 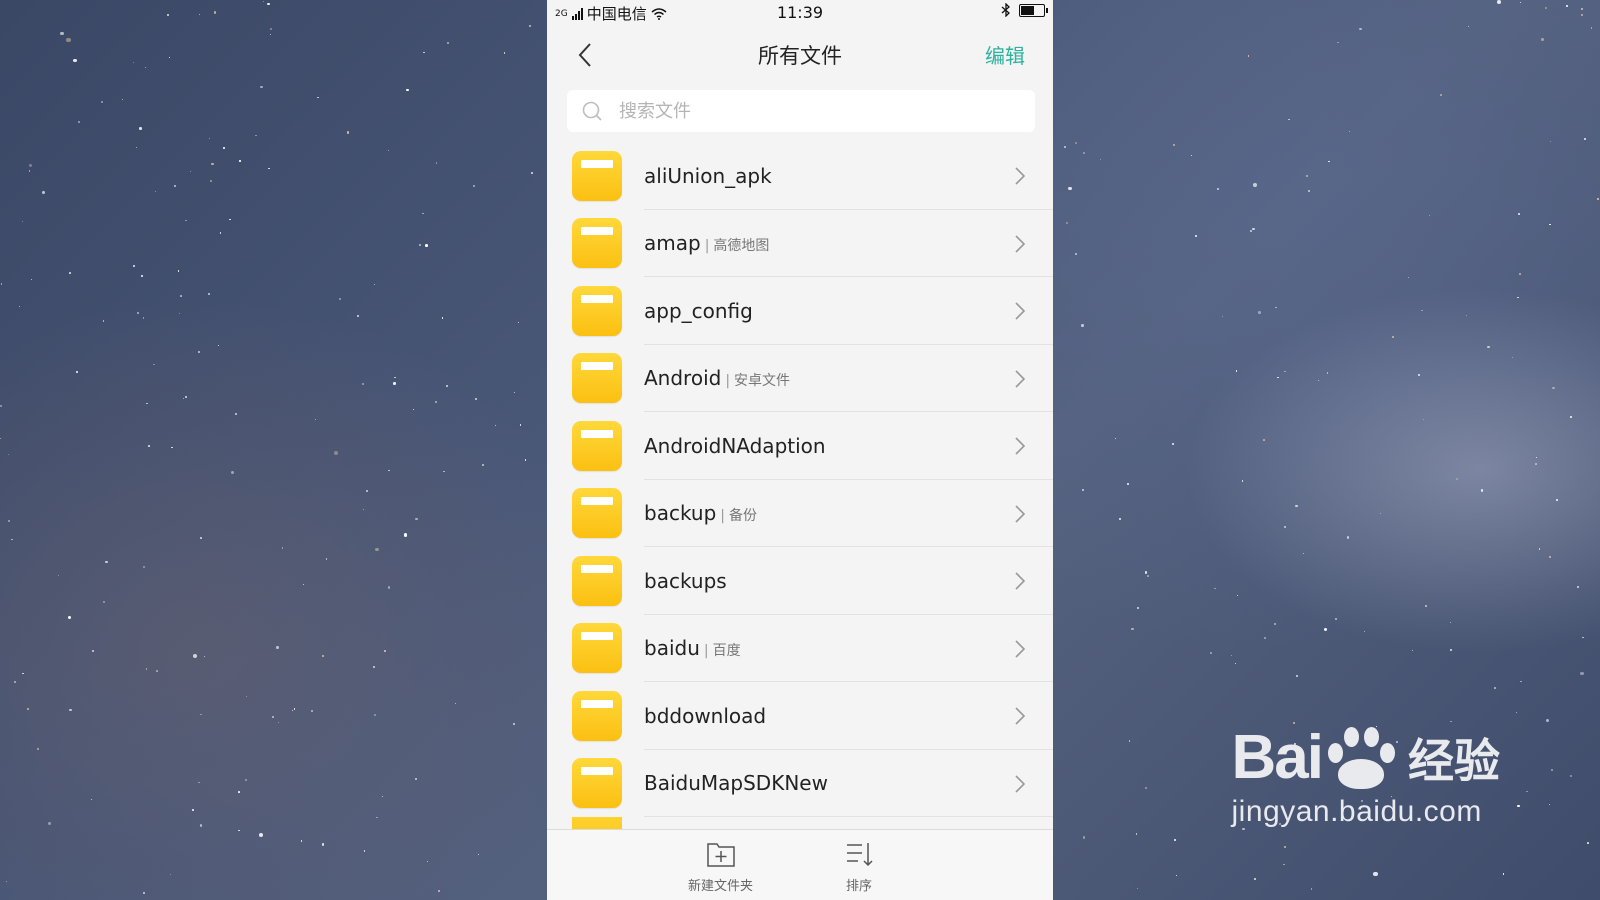 What do you see at coordinates (800, 243) in the screenshot?
I see `folder-row: amap高德地图` at bounding box center [800, 243].